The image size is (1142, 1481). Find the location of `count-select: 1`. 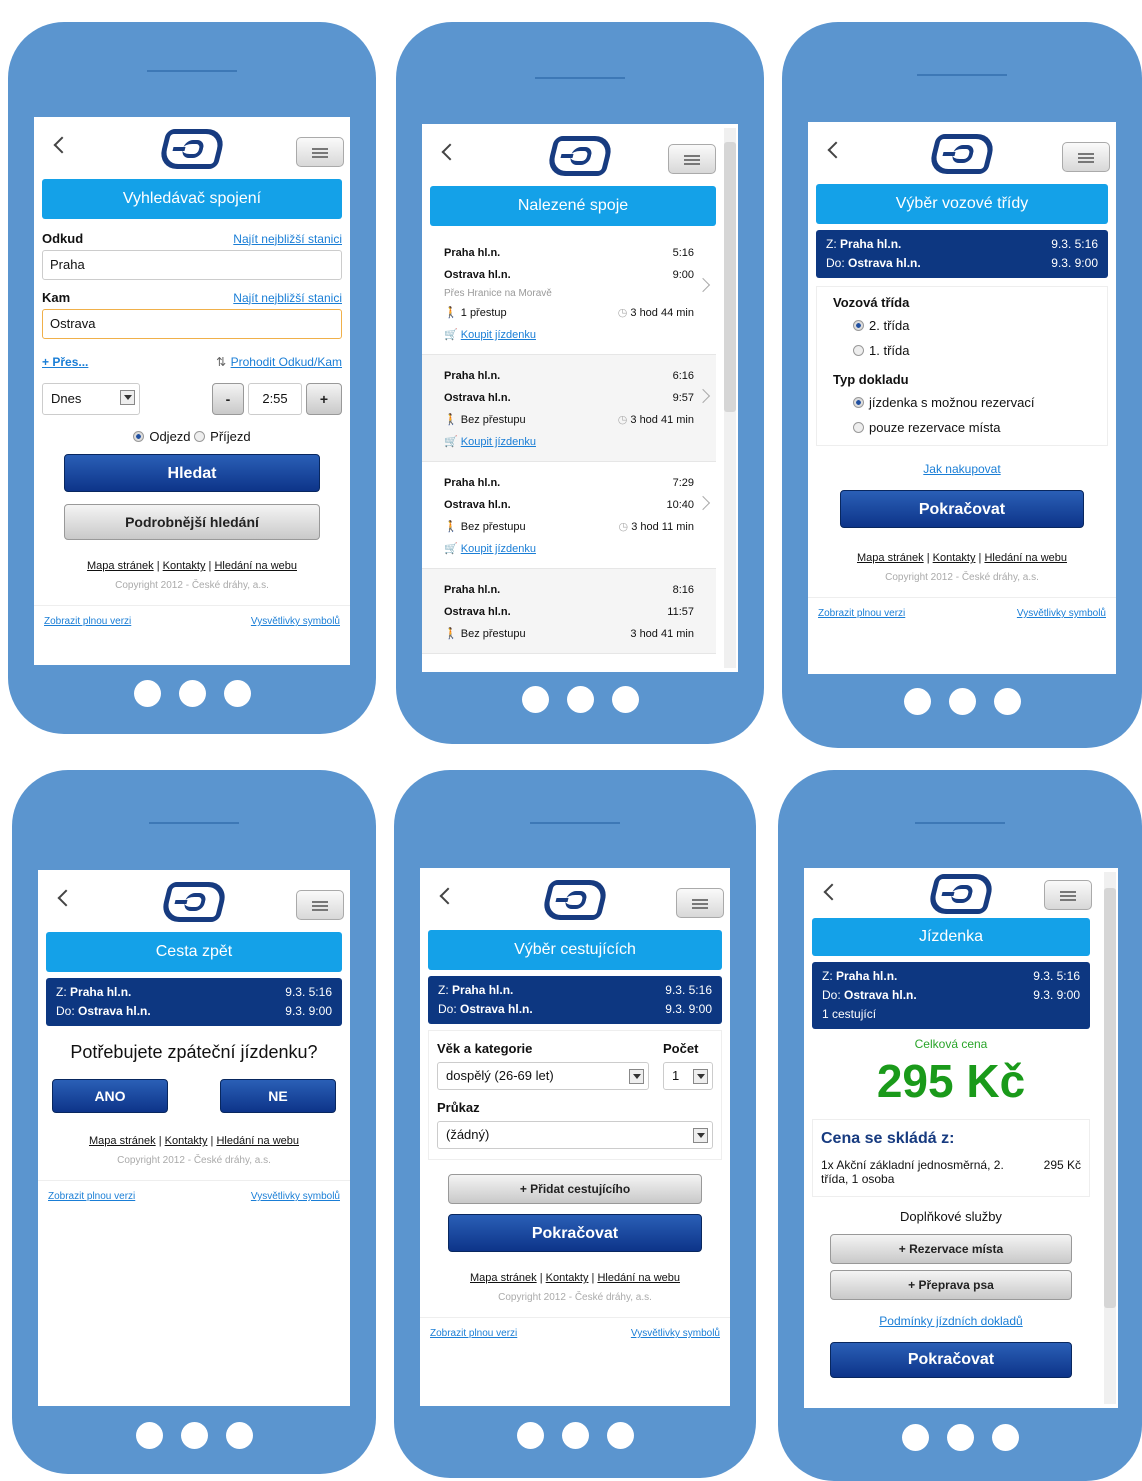

count-select: 1 is located at coordinates (688, 1076).